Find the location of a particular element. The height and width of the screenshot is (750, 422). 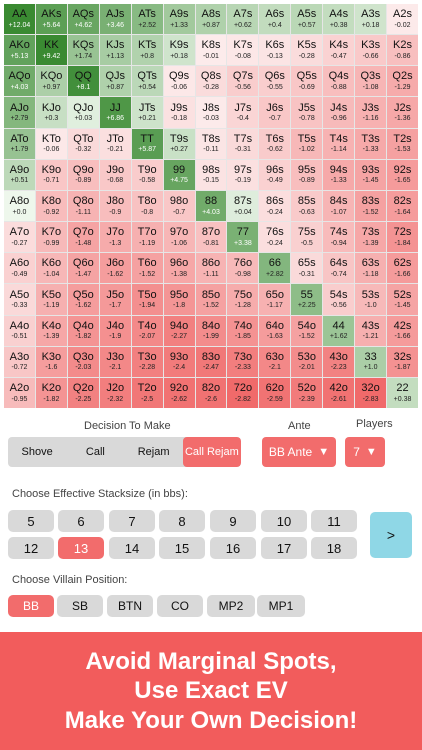

hand-cell: T5o -1.94 is located at coordinates (147, 299).